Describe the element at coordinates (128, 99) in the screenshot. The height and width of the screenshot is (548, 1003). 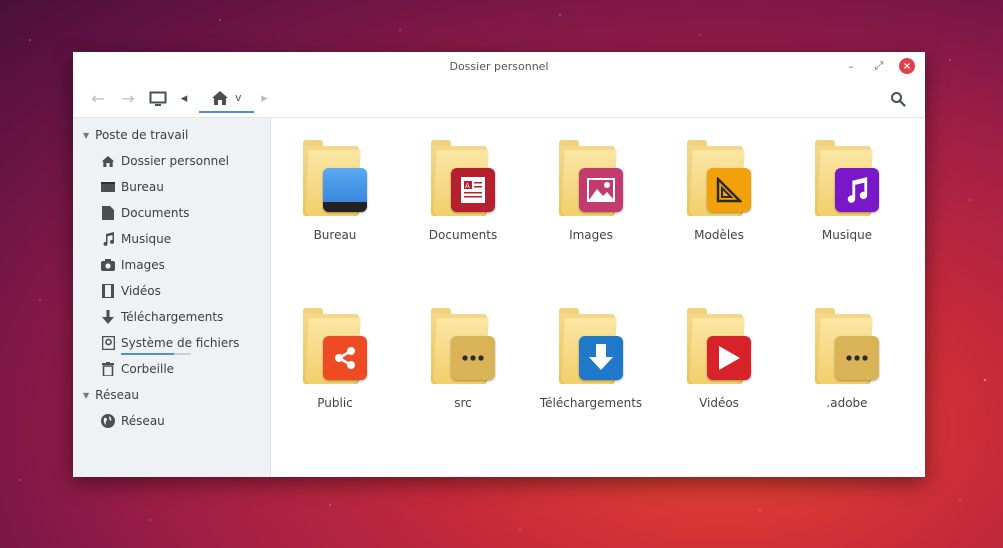
I see `forward-button: →` at that location.